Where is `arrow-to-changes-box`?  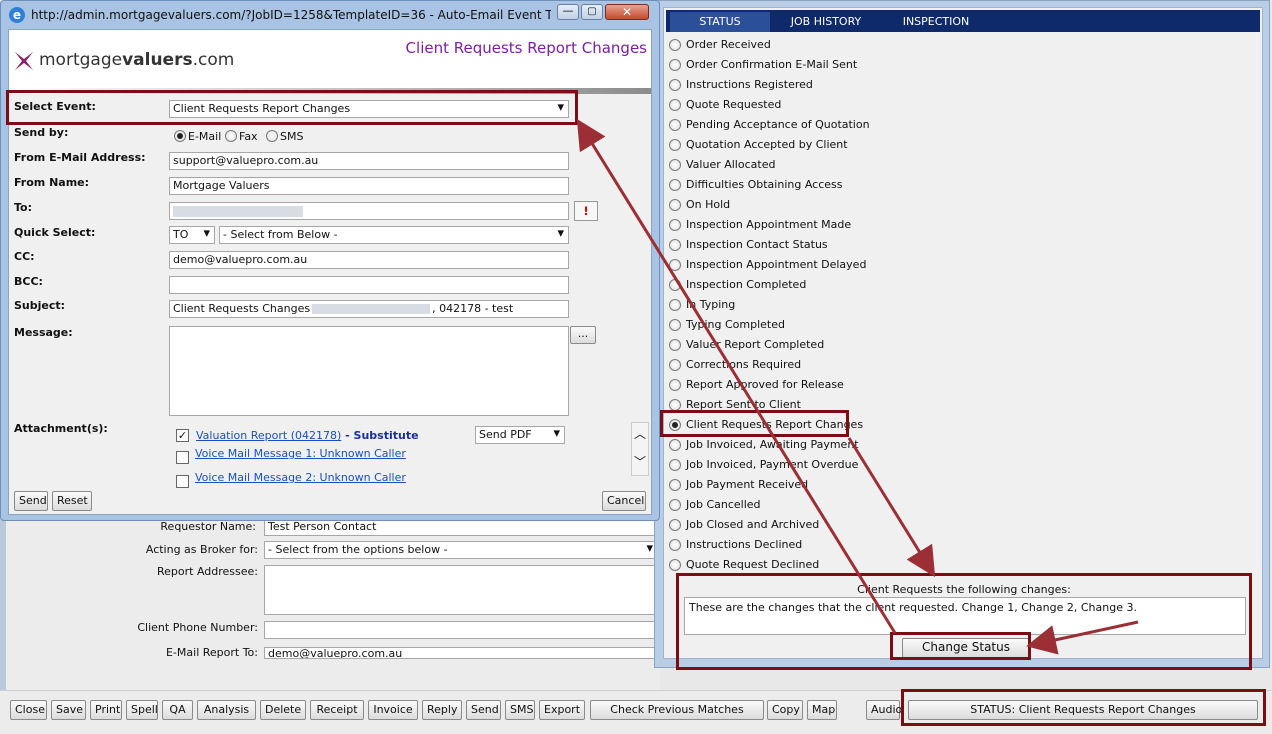
arrow-to-changes-box is located at coordinates (891, 507).